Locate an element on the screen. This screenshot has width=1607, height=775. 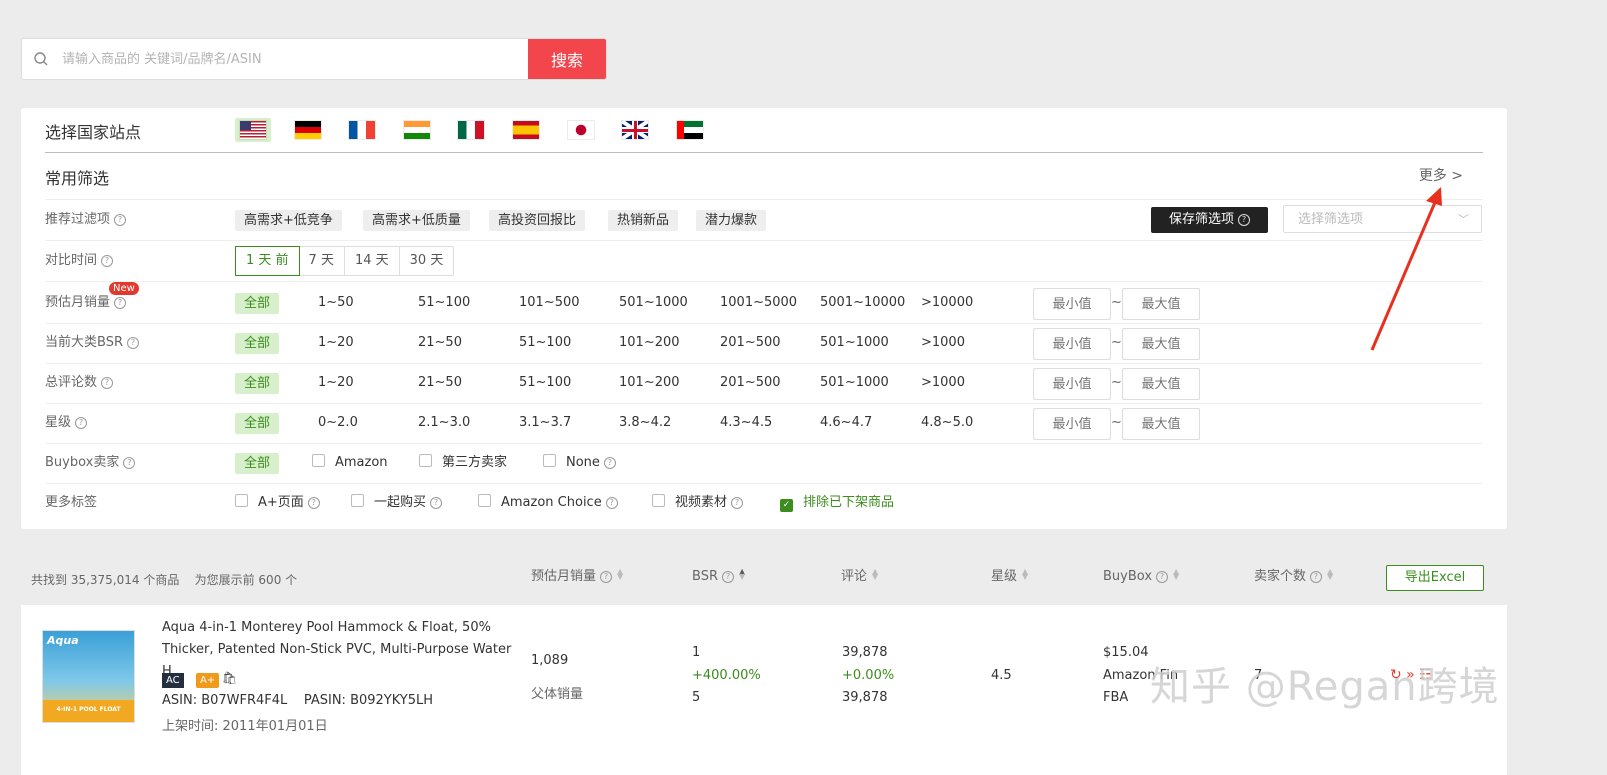
rating-option: 2.1~3.0 is located at coordinates (444, 423).